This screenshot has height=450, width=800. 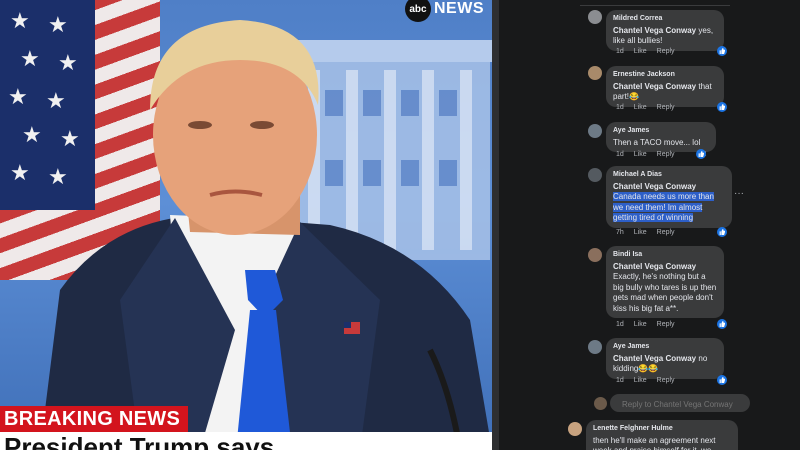 I want to click on reply-box, so click(x=689, y=403).